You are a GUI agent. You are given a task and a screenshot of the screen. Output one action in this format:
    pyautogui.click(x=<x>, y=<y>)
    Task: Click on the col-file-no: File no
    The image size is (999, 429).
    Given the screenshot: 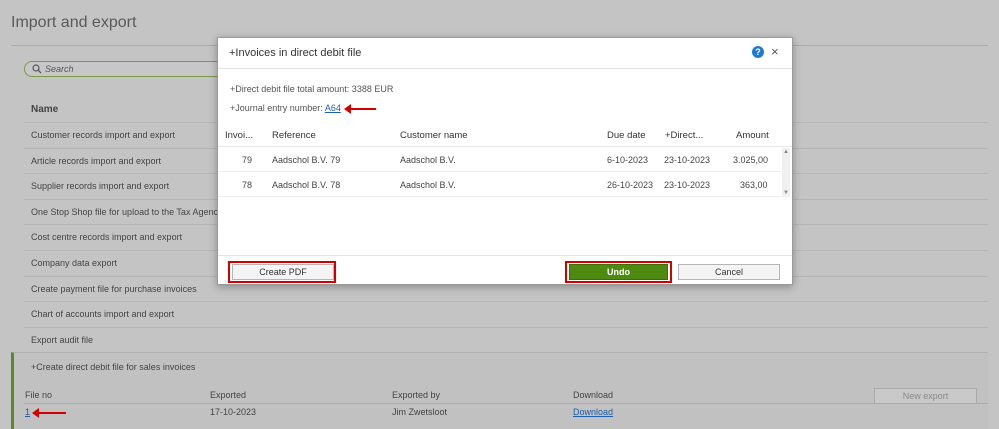 What is the action you would take?
    pyautogui.click(x=39, y=395)
    